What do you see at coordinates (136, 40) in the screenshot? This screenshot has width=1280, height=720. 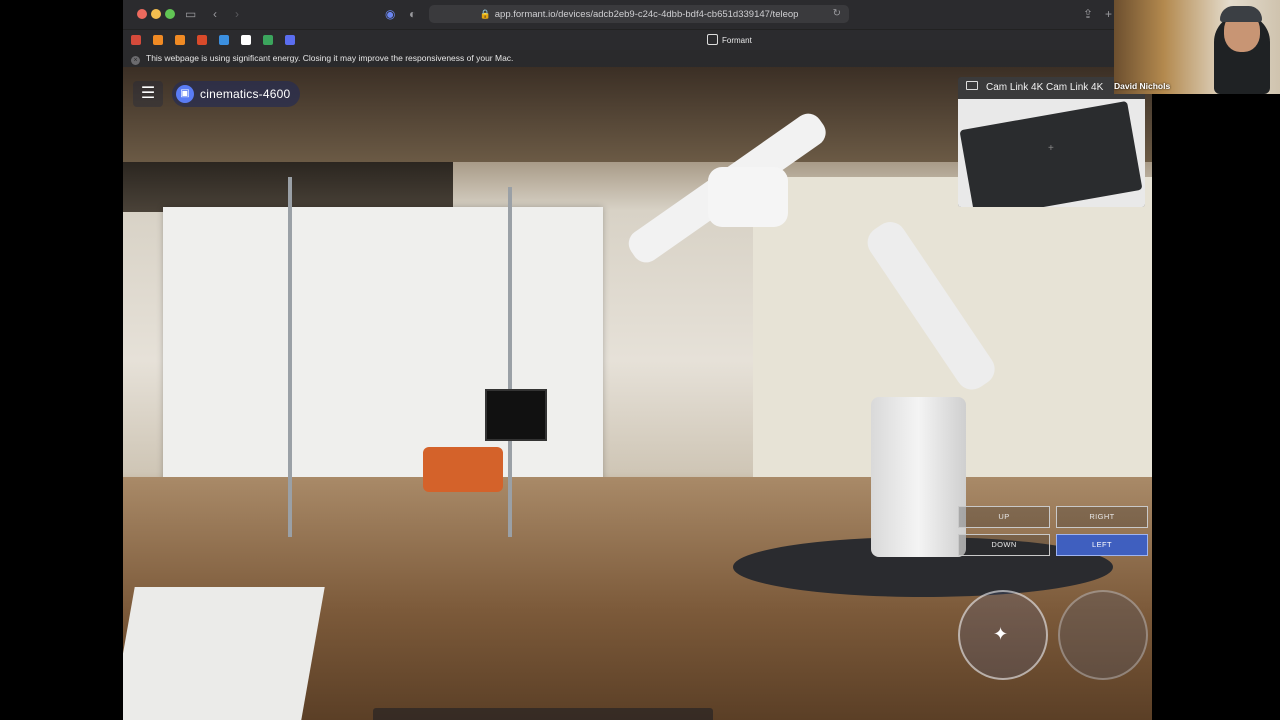 I see `bookmark-gmail-icon` at bounding box center [136, 40].